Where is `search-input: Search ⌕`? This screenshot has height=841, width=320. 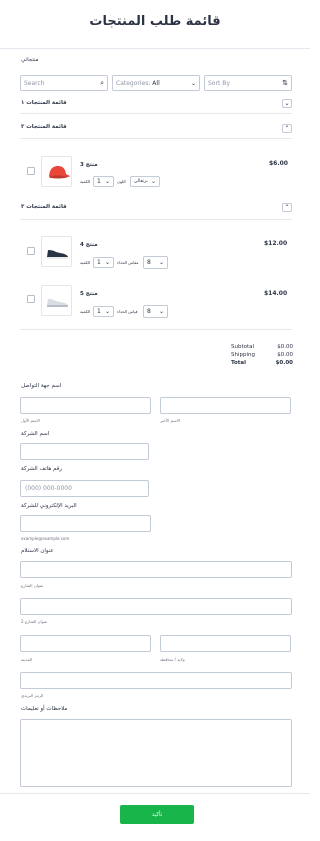 search-input: Search ⌕ is located at coordinates (64, 83).